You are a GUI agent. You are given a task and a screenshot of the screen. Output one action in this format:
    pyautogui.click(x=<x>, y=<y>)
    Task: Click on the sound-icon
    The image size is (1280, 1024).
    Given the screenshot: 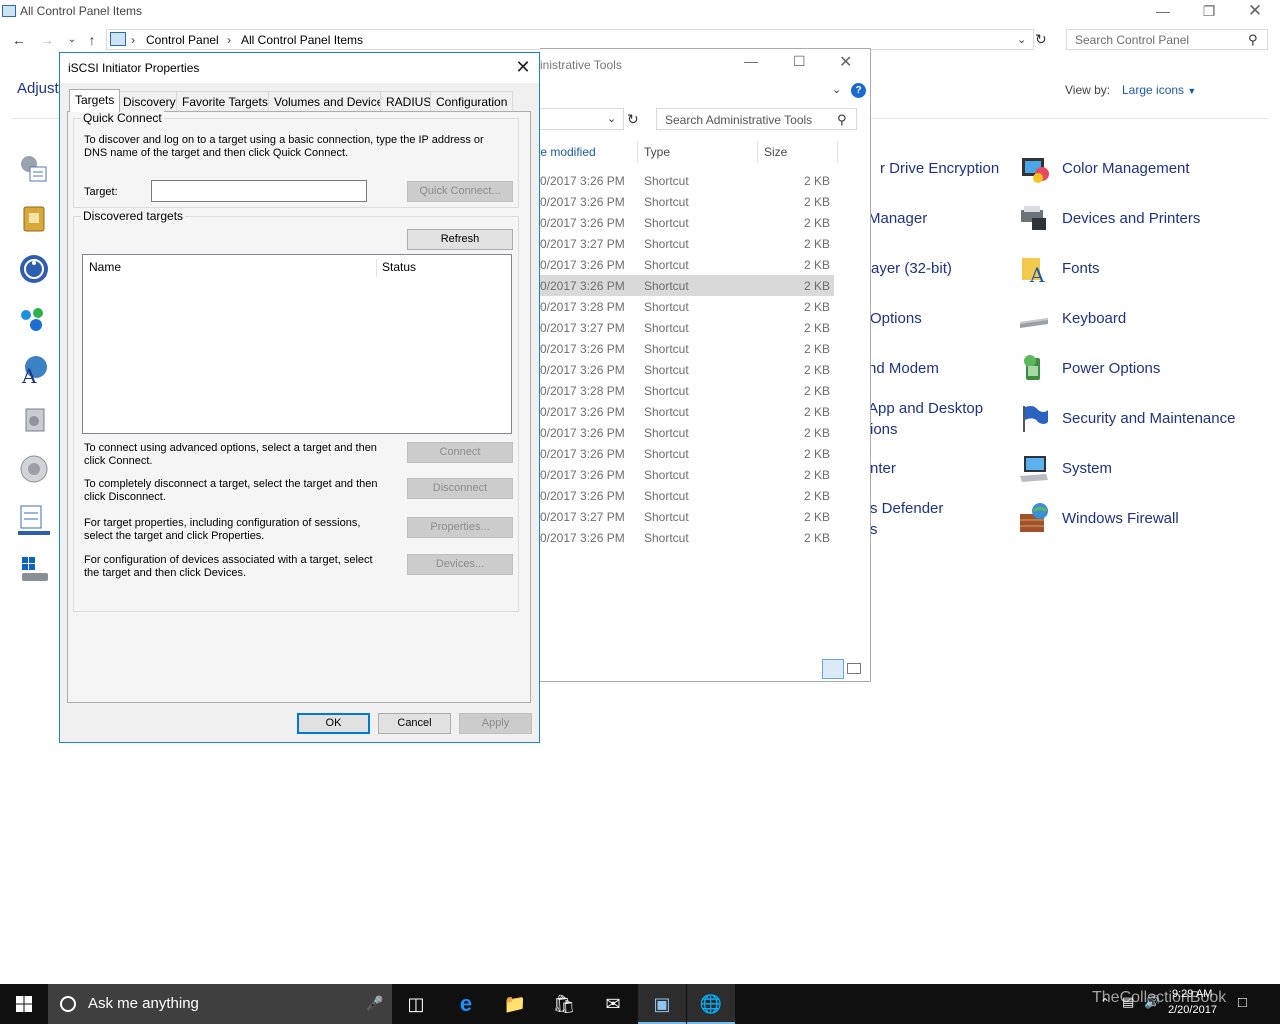 What is the action you would take?
    pyautogui.click(x=34, y=469)
    